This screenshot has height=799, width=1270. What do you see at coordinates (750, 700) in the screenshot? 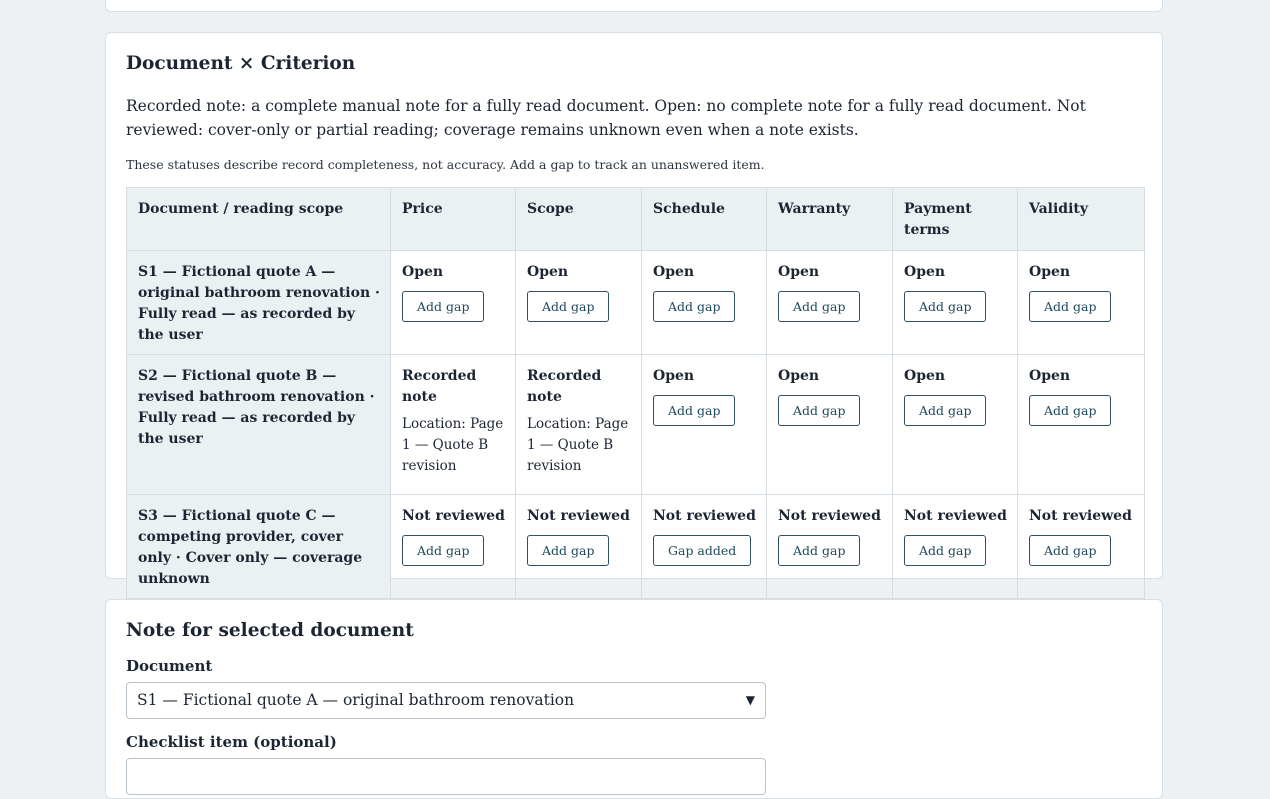
I see `chevron-down-icon: ▼` at bounding box center [750, 700].